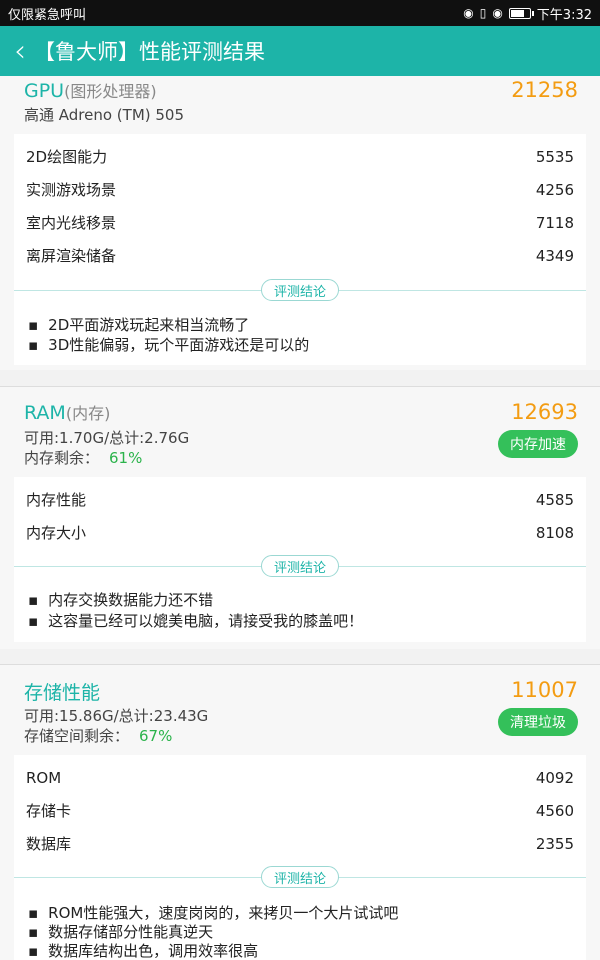  Describe the element at coordinates (538, 444) in the screenshot. I see `memory-boost-button: 内存加速` at that location.